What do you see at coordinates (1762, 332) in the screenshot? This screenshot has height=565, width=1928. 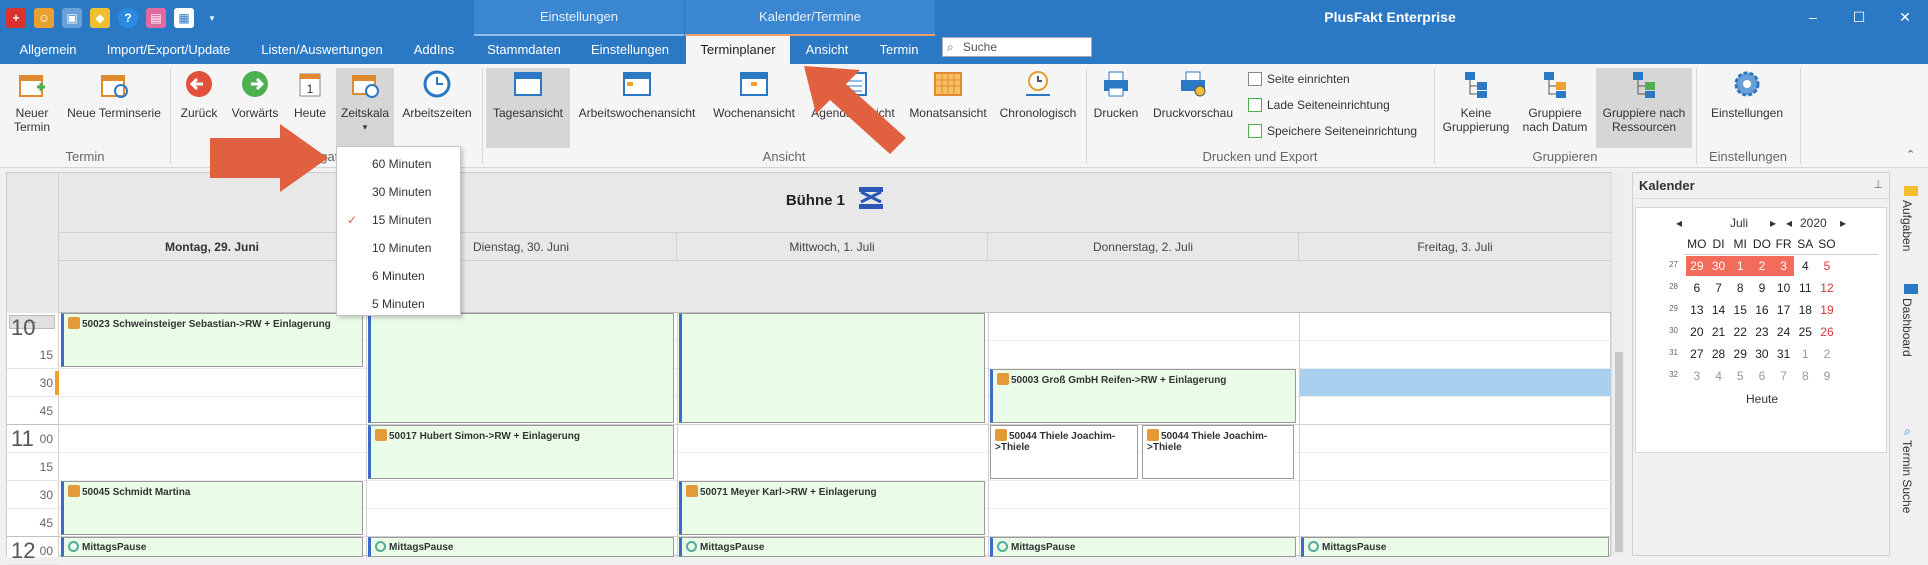 I see `mini-day: 23` at bounding box center [1762, 332].